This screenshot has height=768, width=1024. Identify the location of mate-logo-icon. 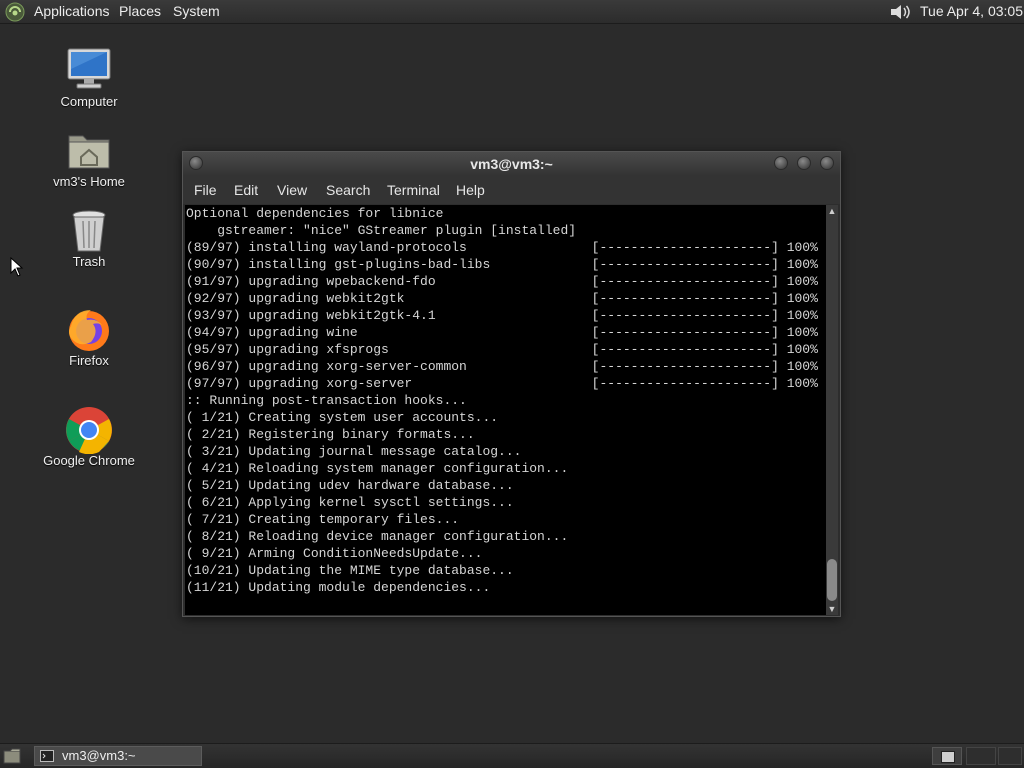
(15, 12).